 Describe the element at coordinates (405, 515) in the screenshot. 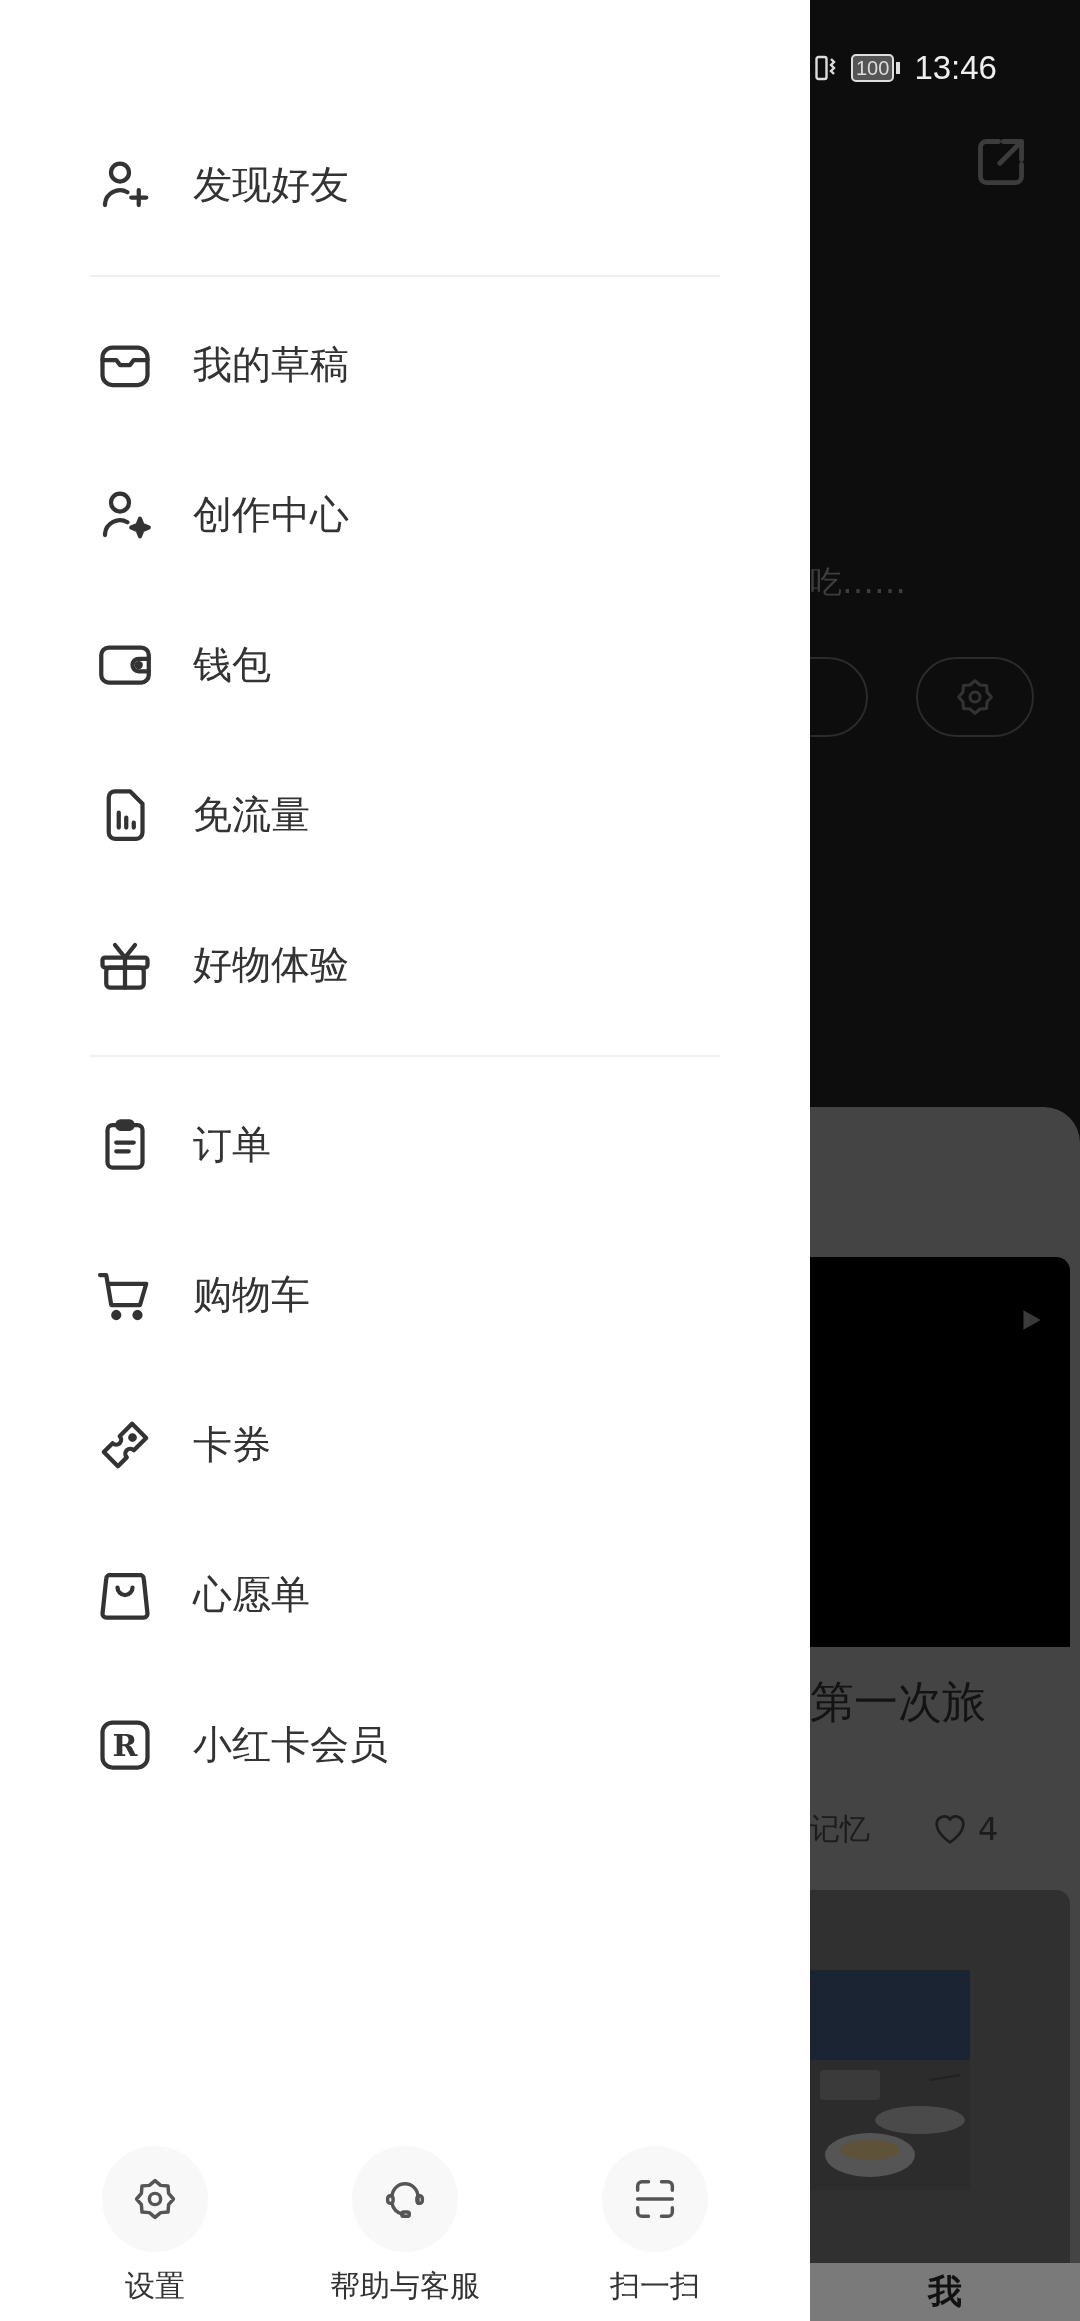

I see `menu-item: 创作中心` at that location.